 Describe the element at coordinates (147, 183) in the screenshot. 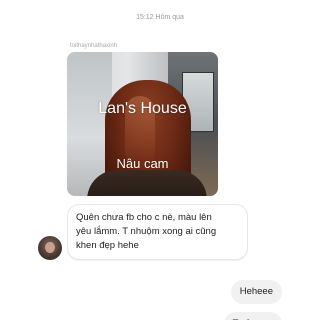

I see `photo-shoulder` at that location.